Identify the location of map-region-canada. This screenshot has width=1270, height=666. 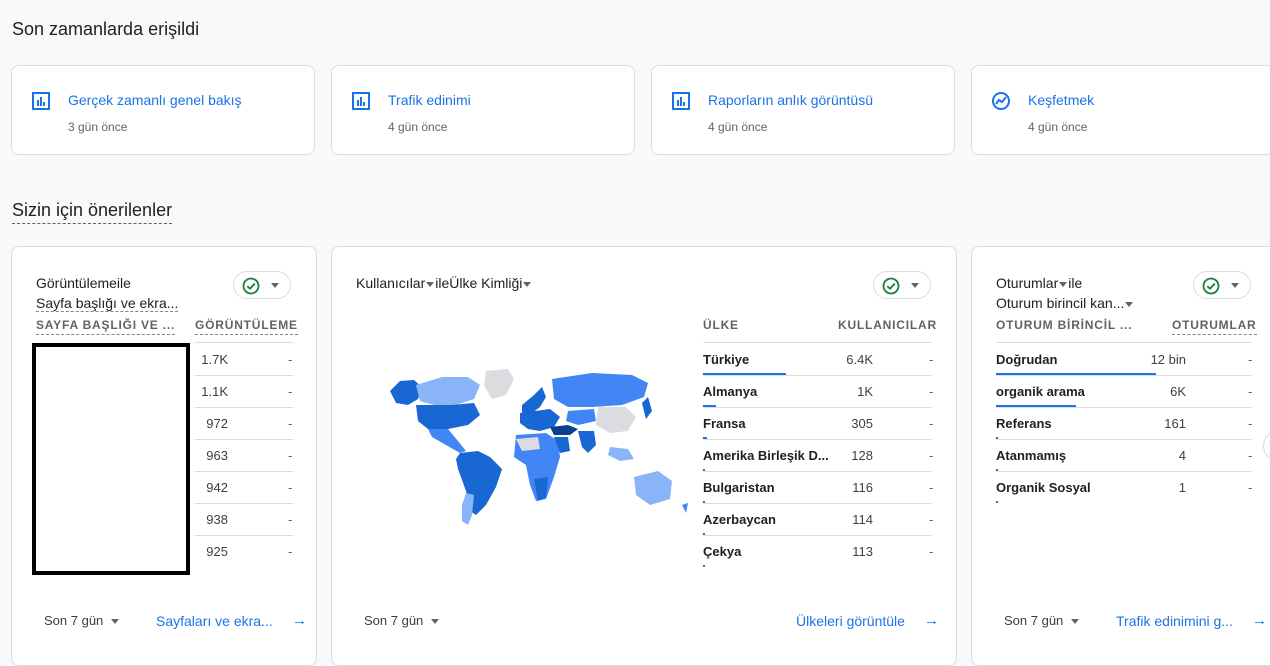
(448, 391).